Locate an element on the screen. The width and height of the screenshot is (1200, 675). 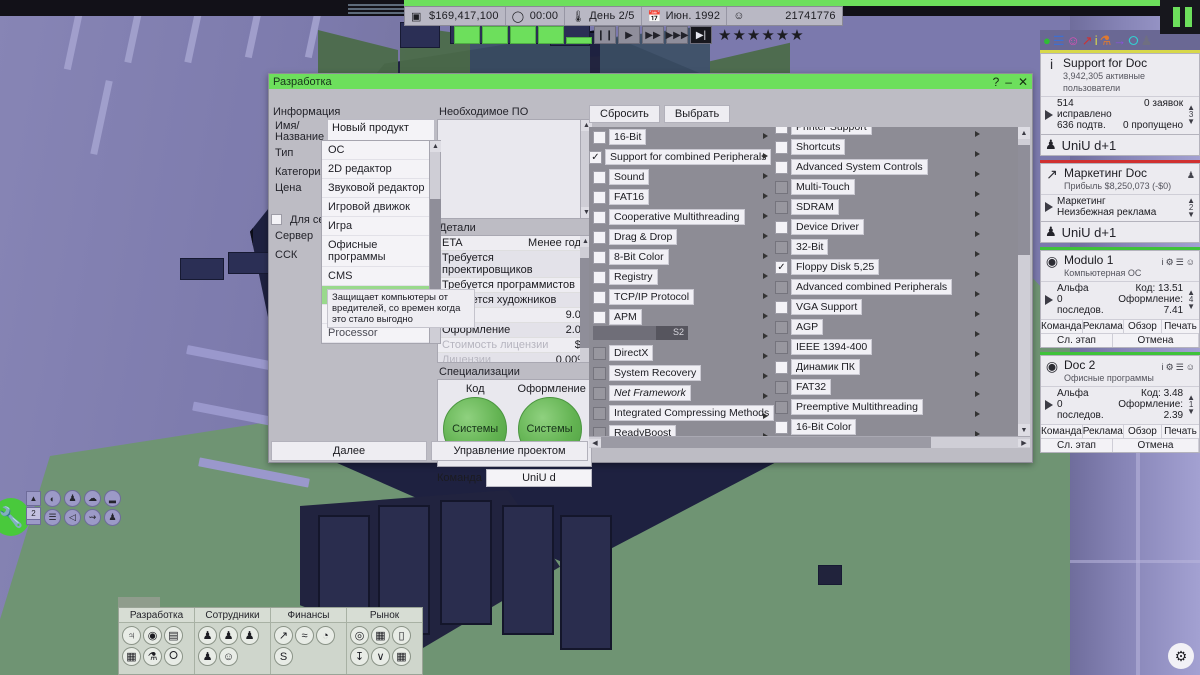
taskbar-icons: ♃ ◉ ▤ ▦ ⚗ ⭘ is located at coordinates (156, 646).